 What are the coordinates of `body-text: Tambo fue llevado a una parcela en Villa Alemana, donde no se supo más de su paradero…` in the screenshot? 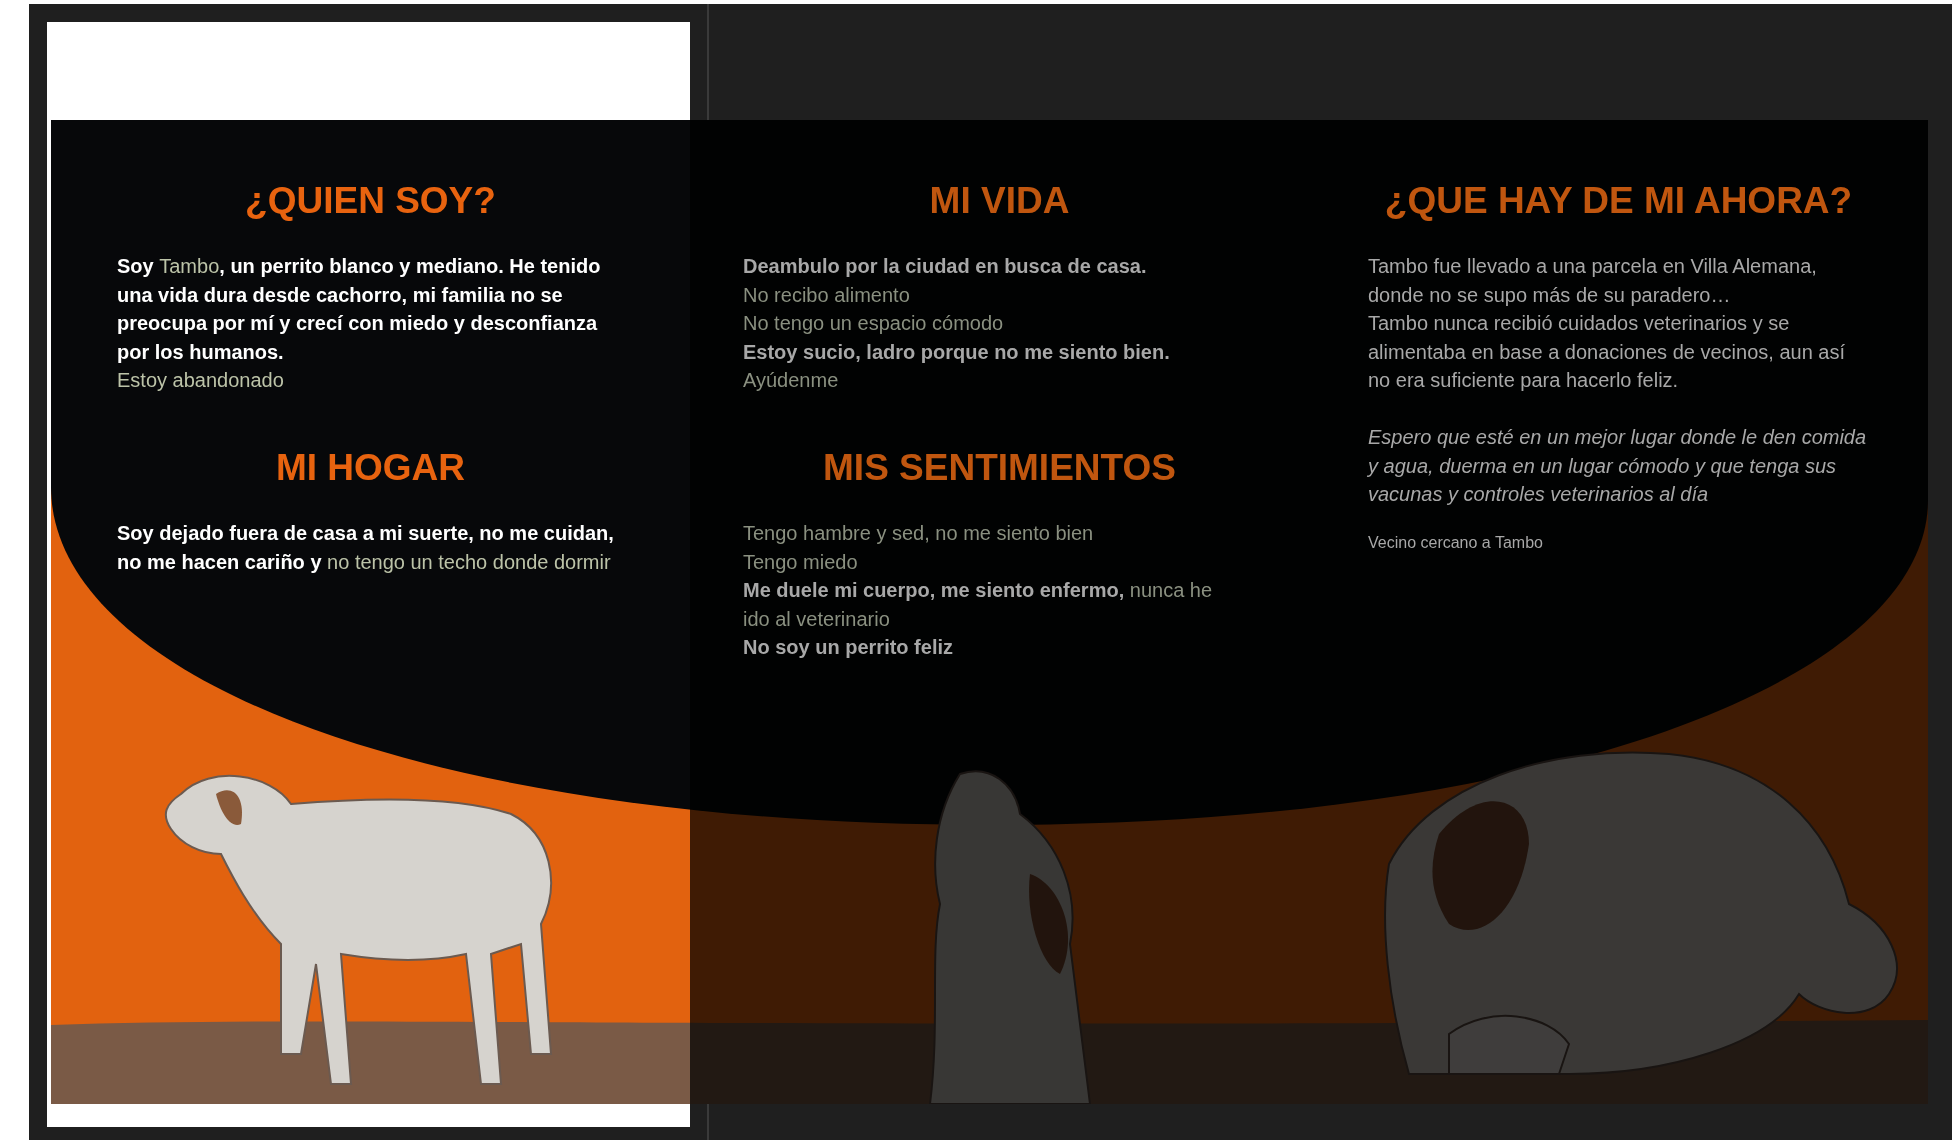 It's located at (1593, 281).